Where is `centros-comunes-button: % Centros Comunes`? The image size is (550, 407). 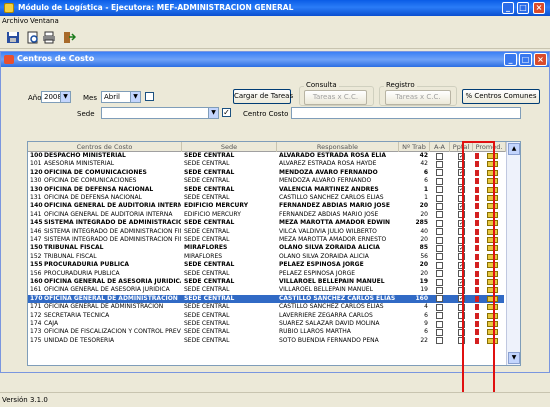 centros-comunes-button: % Centros Comunes is located at coordinates (501, 96).